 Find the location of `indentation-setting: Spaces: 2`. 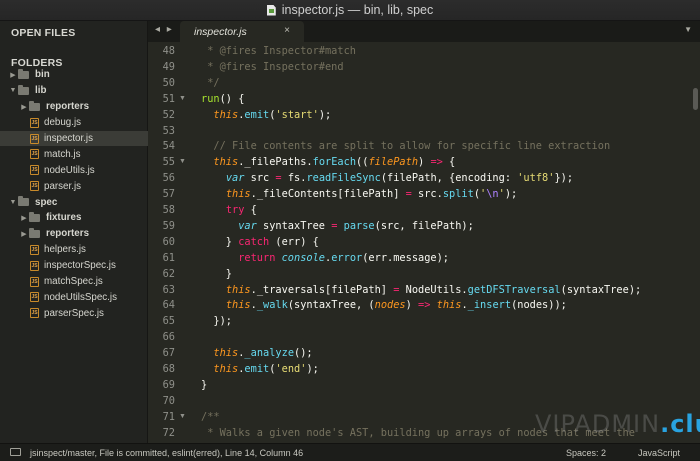

indentation-setting: Spaces: 2 is located at coordinates (586, 453).